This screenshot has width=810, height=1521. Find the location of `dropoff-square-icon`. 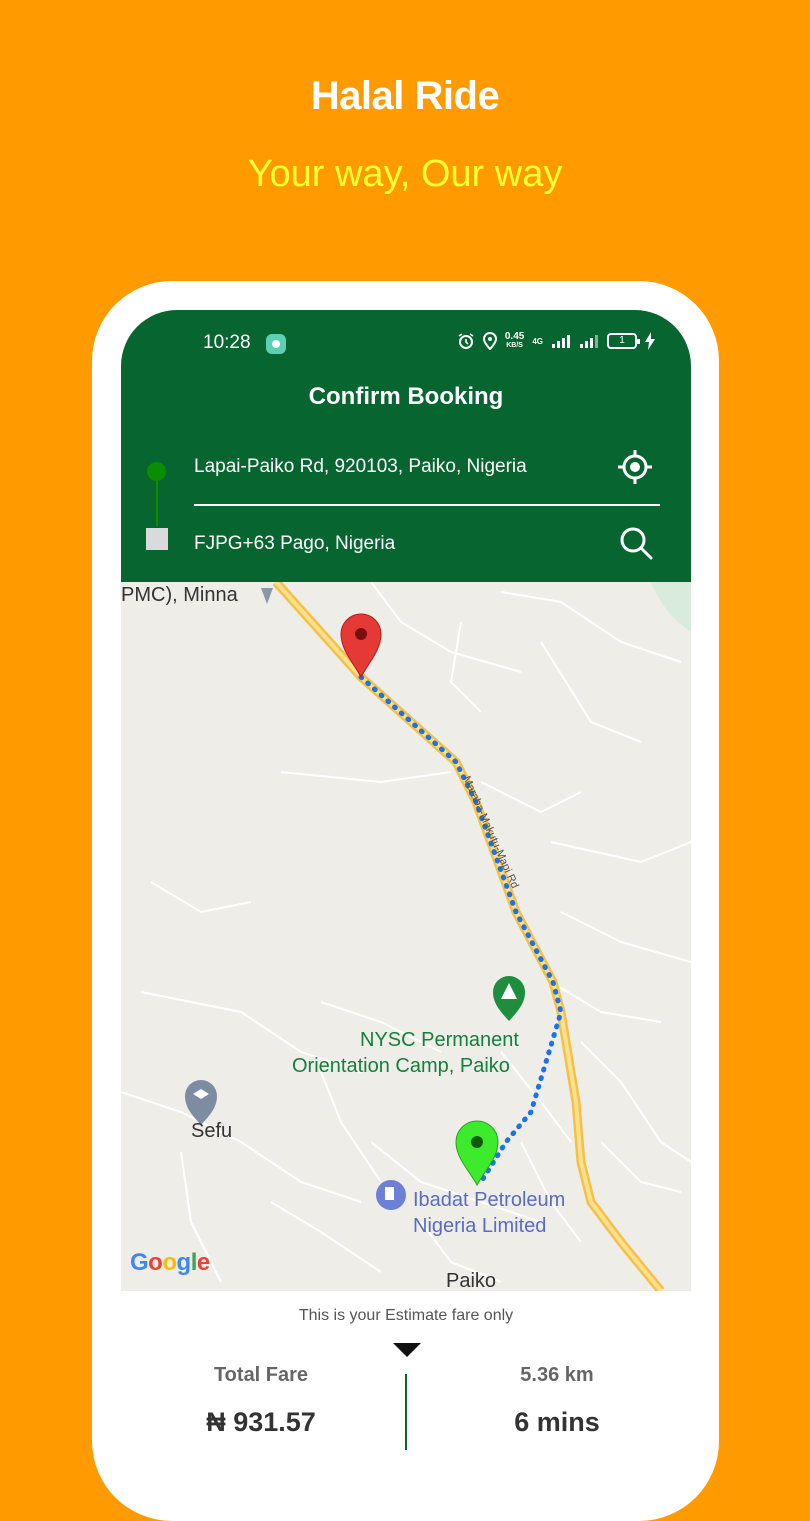

dropoff-square-icon is located at coordinates (157, 539).